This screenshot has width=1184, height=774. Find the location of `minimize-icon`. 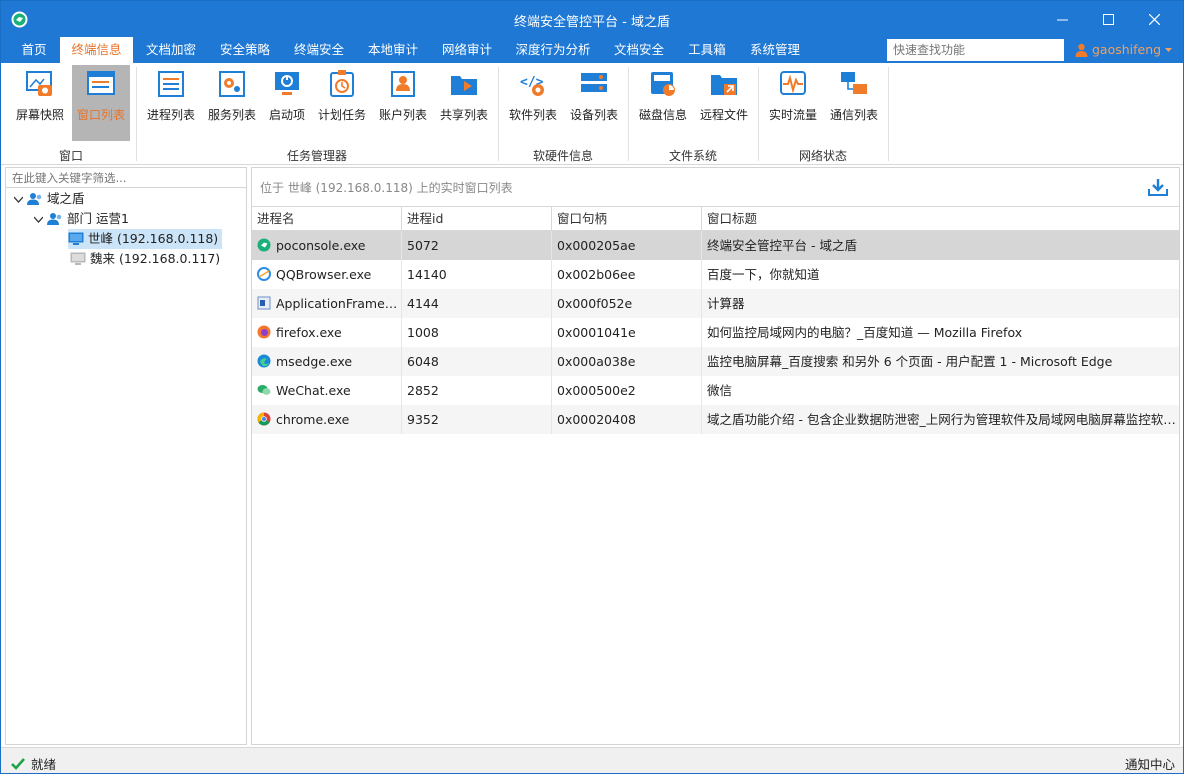

minimize-icon is located at coordinates (1062, 19).